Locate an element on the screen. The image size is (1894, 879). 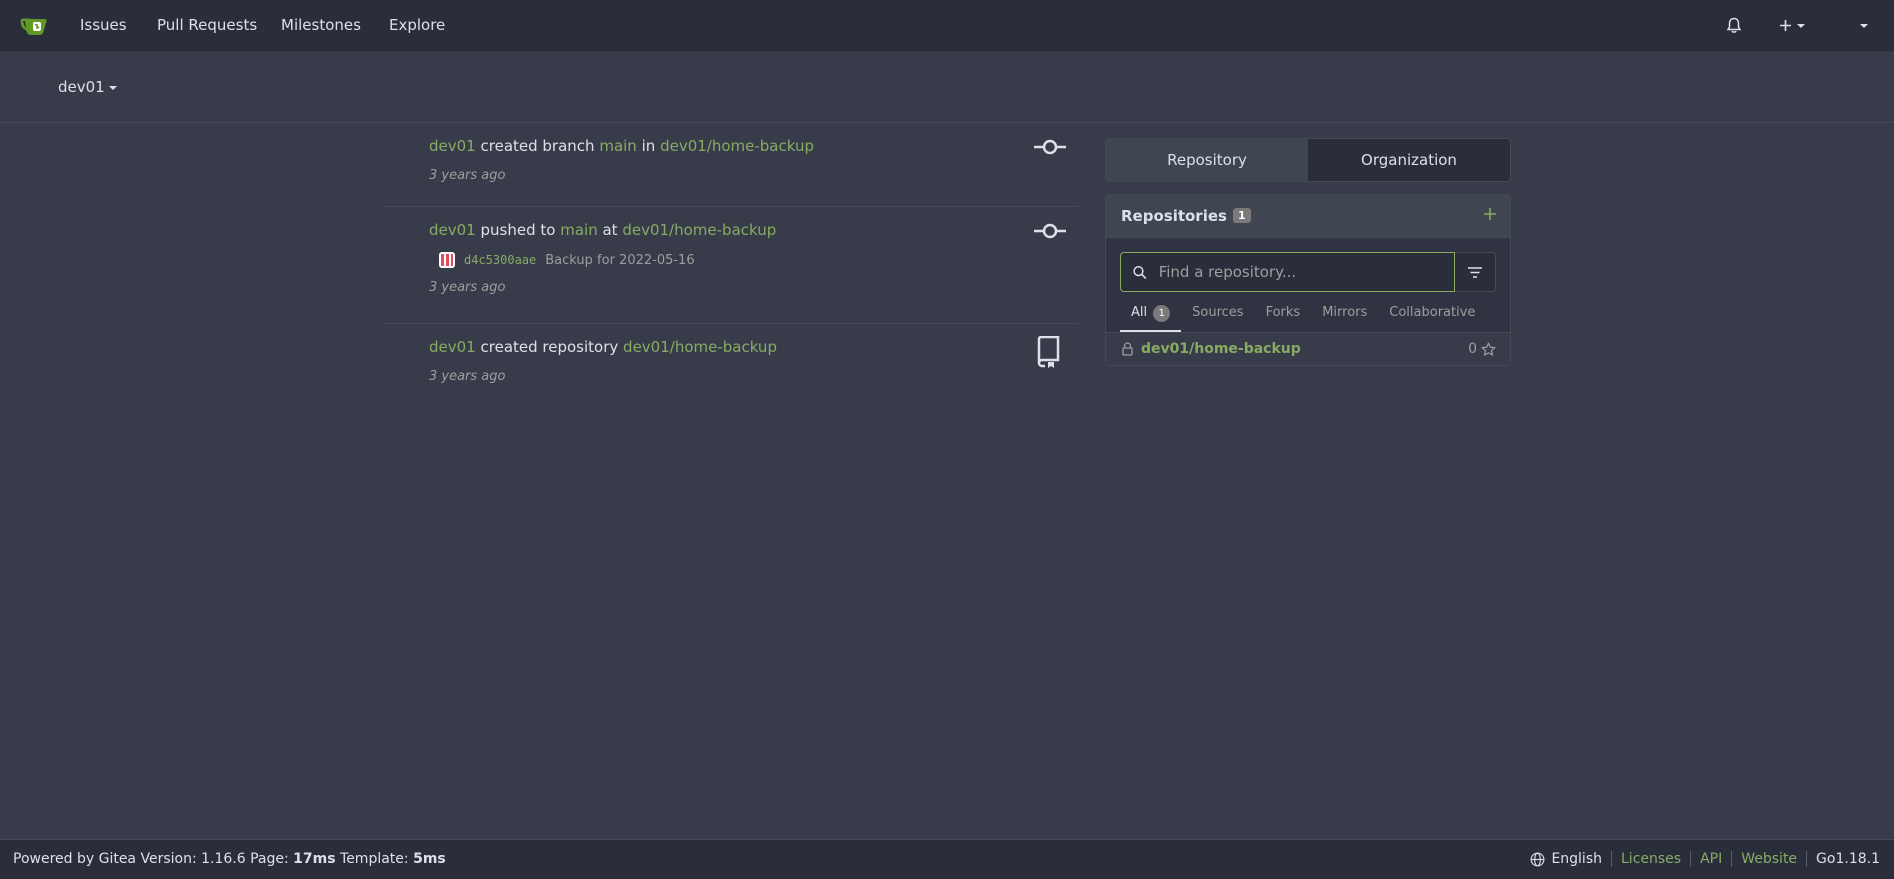
all-count-badge: 1 is located at coordinates (1162, 313).